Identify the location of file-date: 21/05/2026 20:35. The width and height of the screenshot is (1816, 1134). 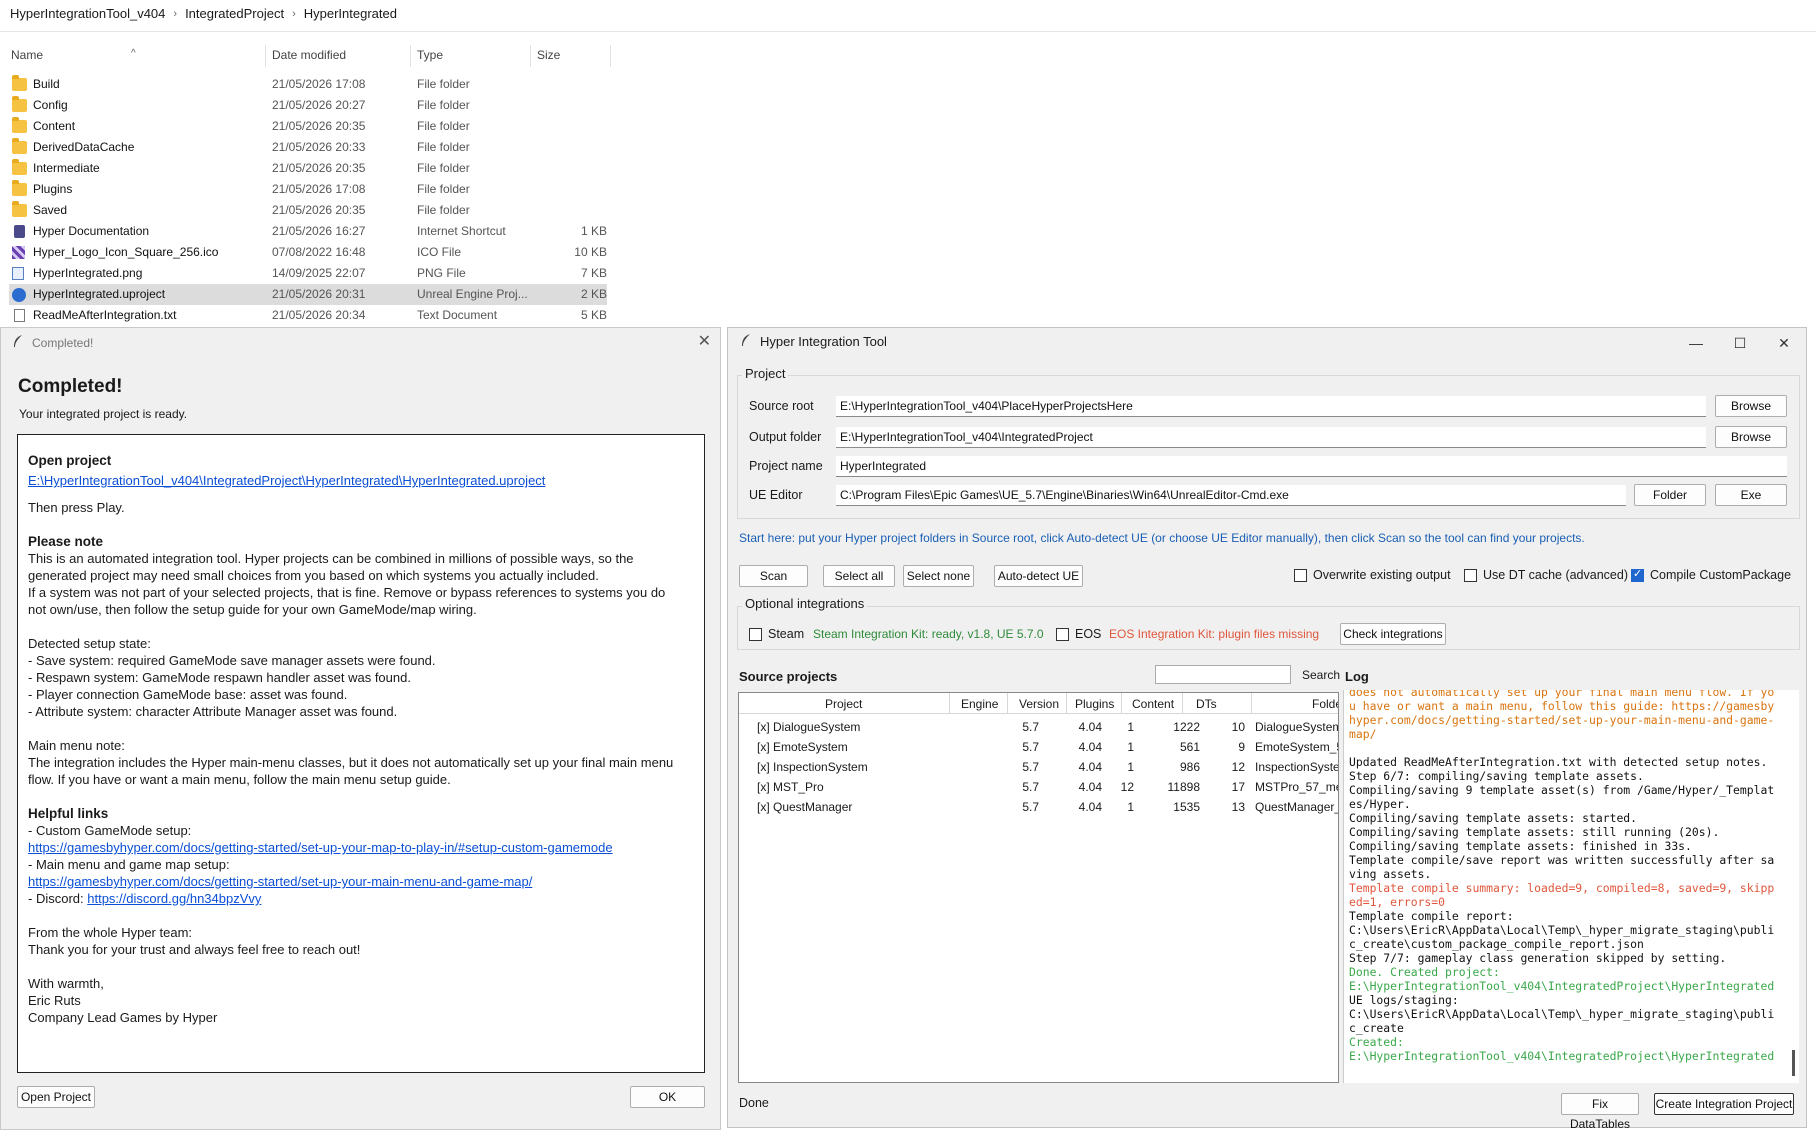
(319, 210).